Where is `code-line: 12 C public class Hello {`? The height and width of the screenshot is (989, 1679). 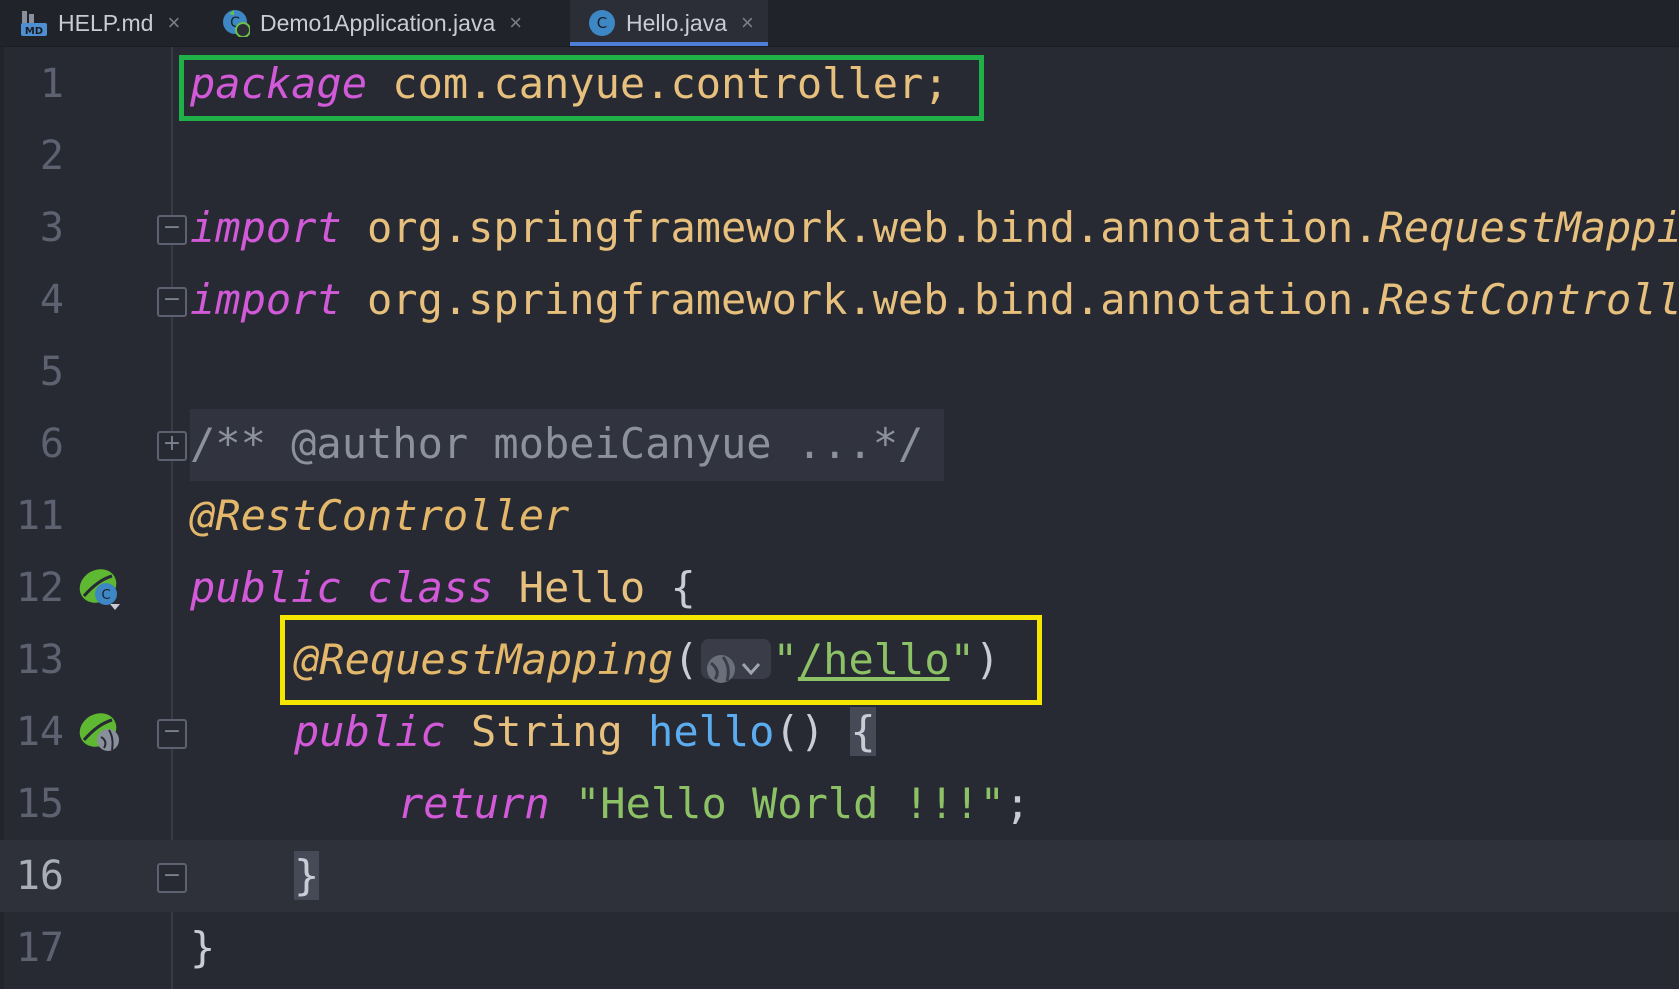
code-line: 12 C public class Hello { is located at coordinates (839, 588).